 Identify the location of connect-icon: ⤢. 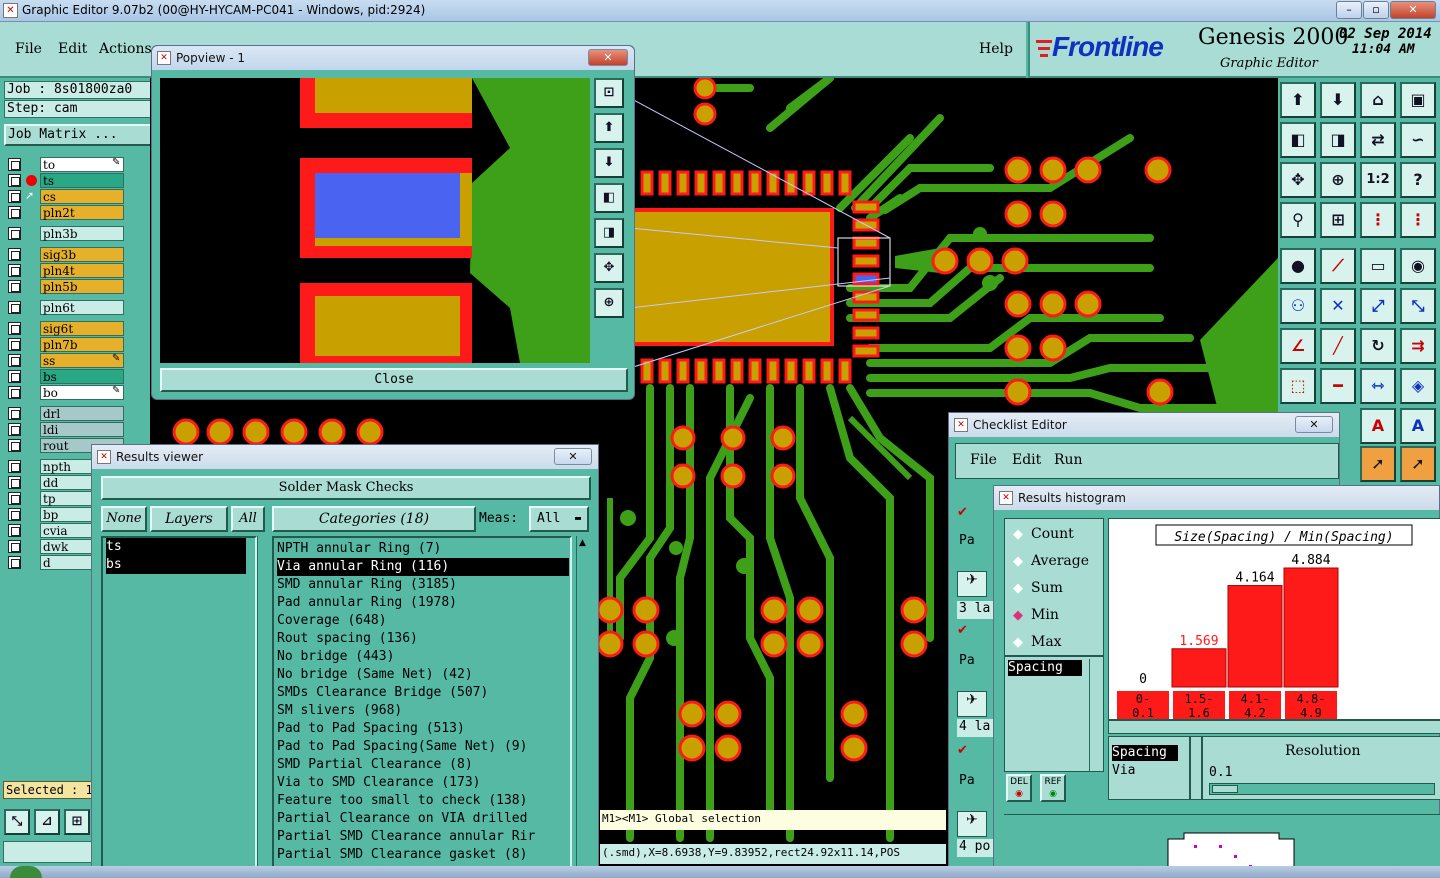
(1378, 306).